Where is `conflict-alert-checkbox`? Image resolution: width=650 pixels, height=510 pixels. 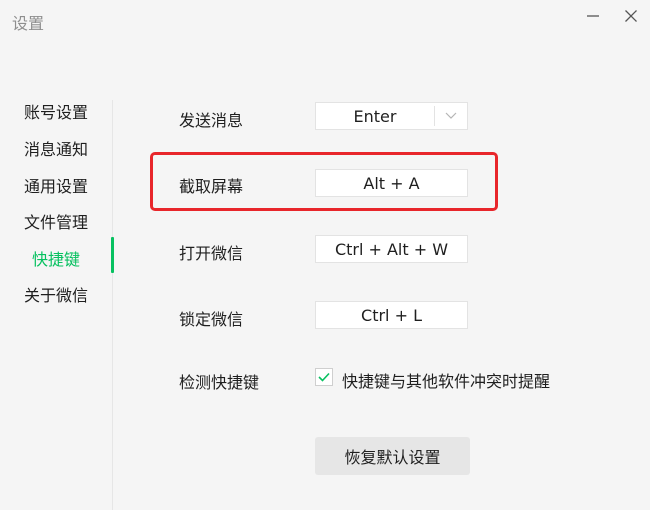
conflict-alert-checkbox is located at coordinates (324, 377).